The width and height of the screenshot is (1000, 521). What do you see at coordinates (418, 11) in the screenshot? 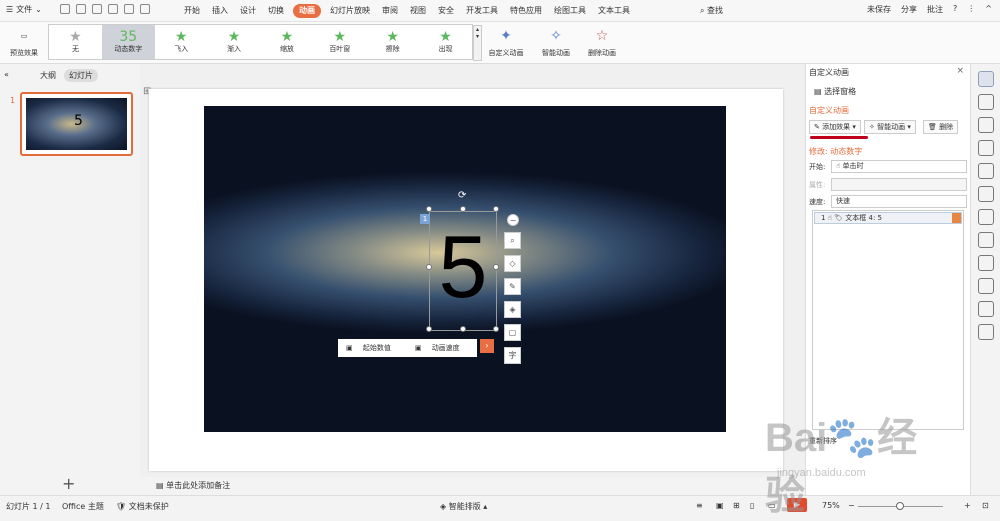
I see `tab-view: 视图` at bounding box center [418, 11].